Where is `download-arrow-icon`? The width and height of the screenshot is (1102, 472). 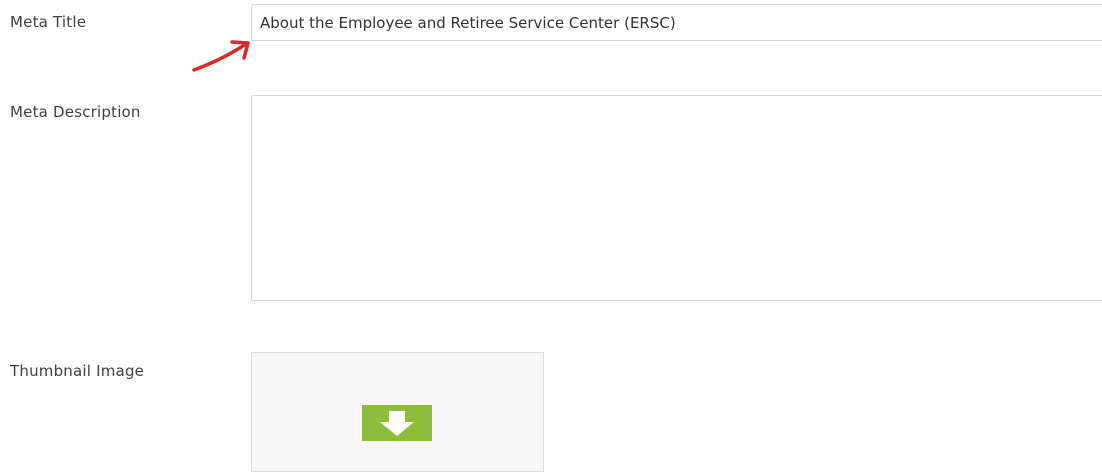 download-arrow-icon is located at coordinates (397, 423).